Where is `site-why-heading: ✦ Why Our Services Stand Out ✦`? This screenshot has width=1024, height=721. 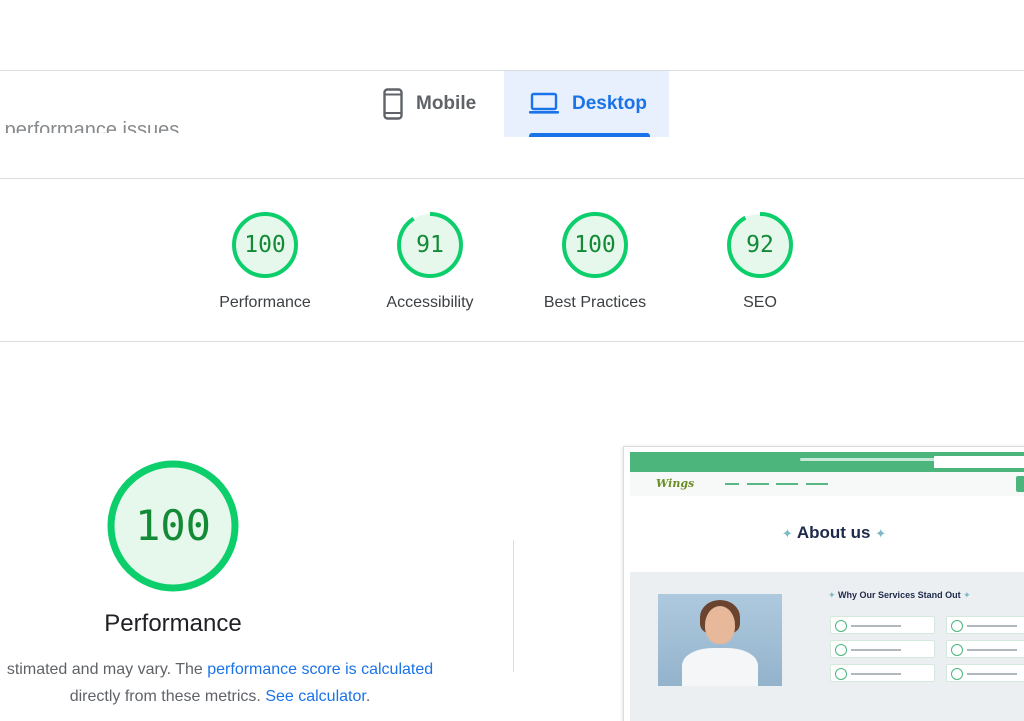
site-why-heading: ✦ Why Our Services Stand Out ✦ is located at coordinates (899, 595).